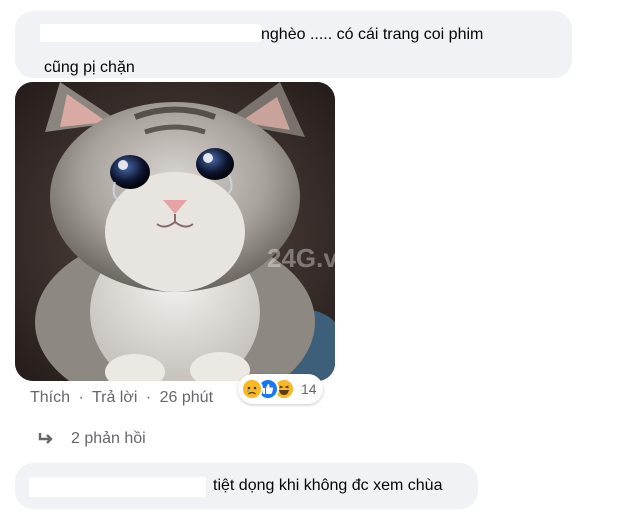  I want to click on view-replies-link: 2 phản hồi, so click(91, 439).